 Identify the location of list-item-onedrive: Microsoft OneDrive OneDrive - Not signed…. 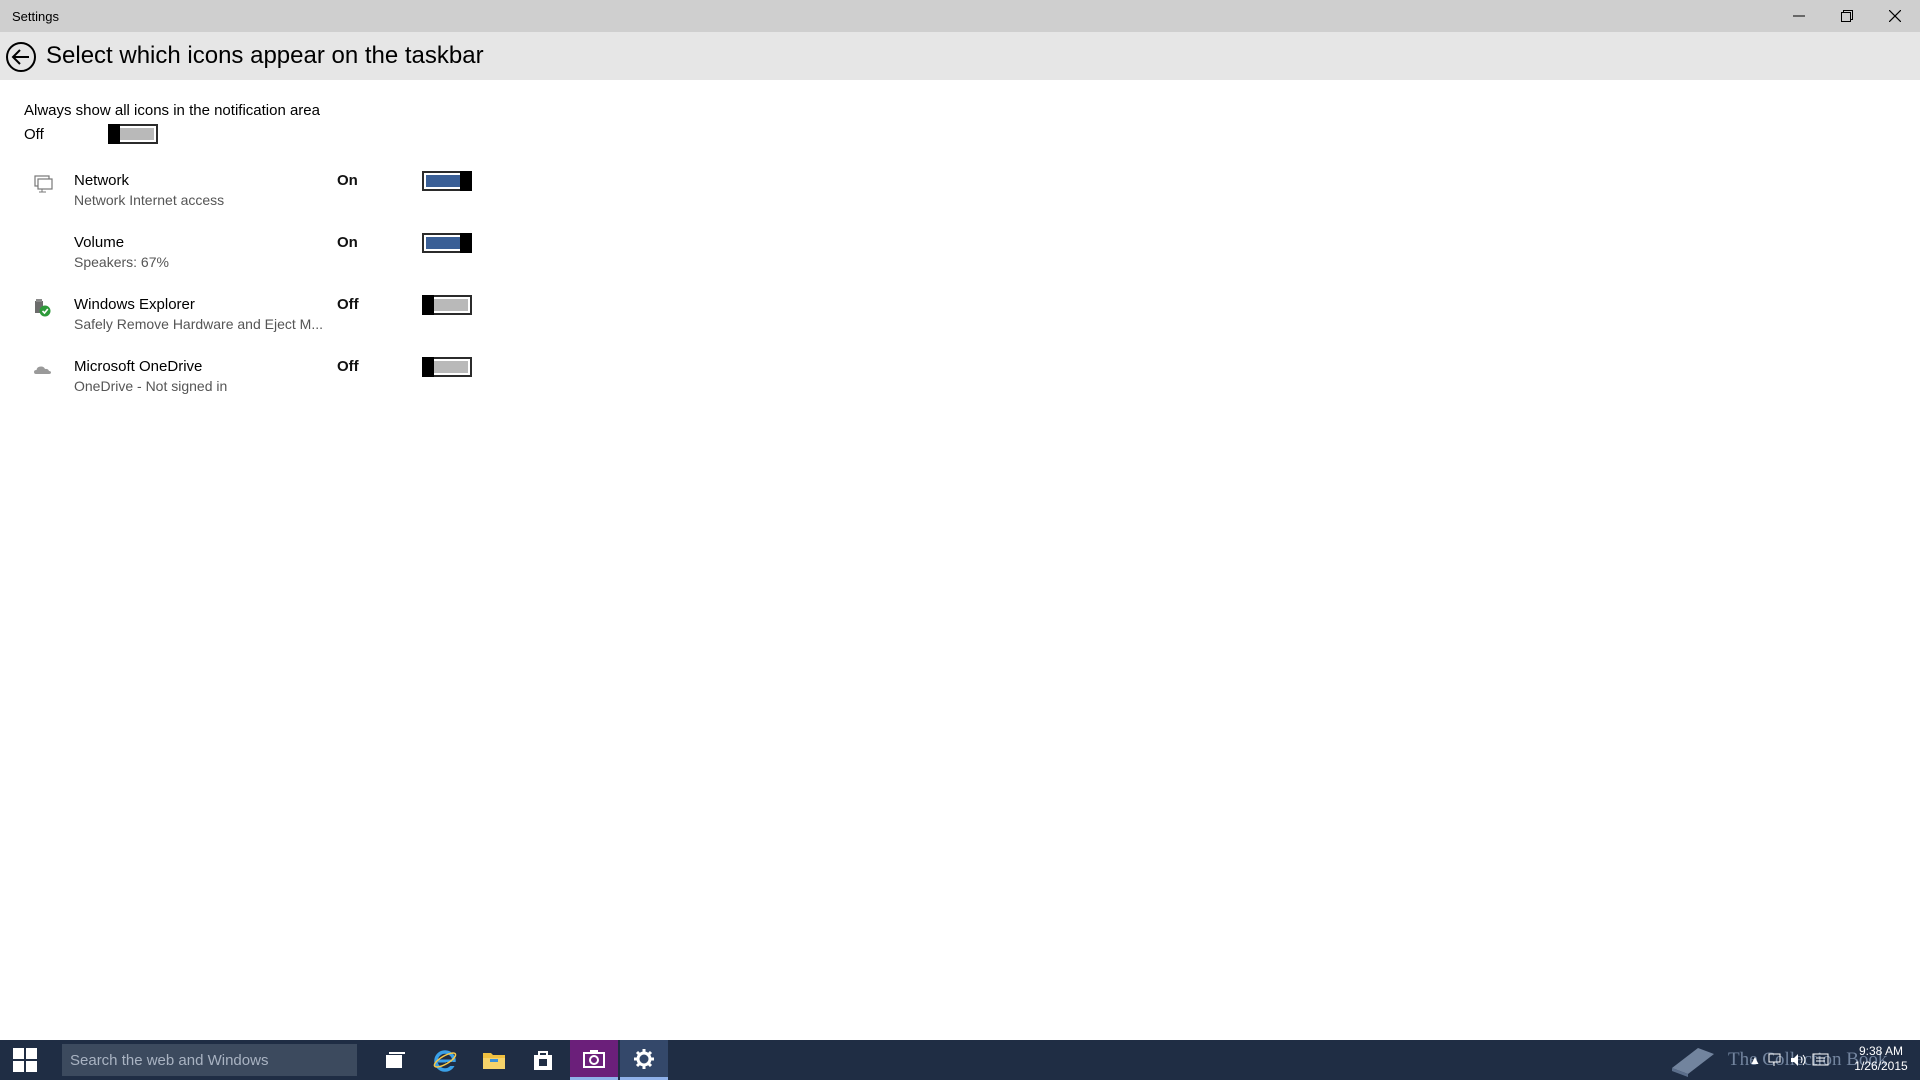
(300, 387).